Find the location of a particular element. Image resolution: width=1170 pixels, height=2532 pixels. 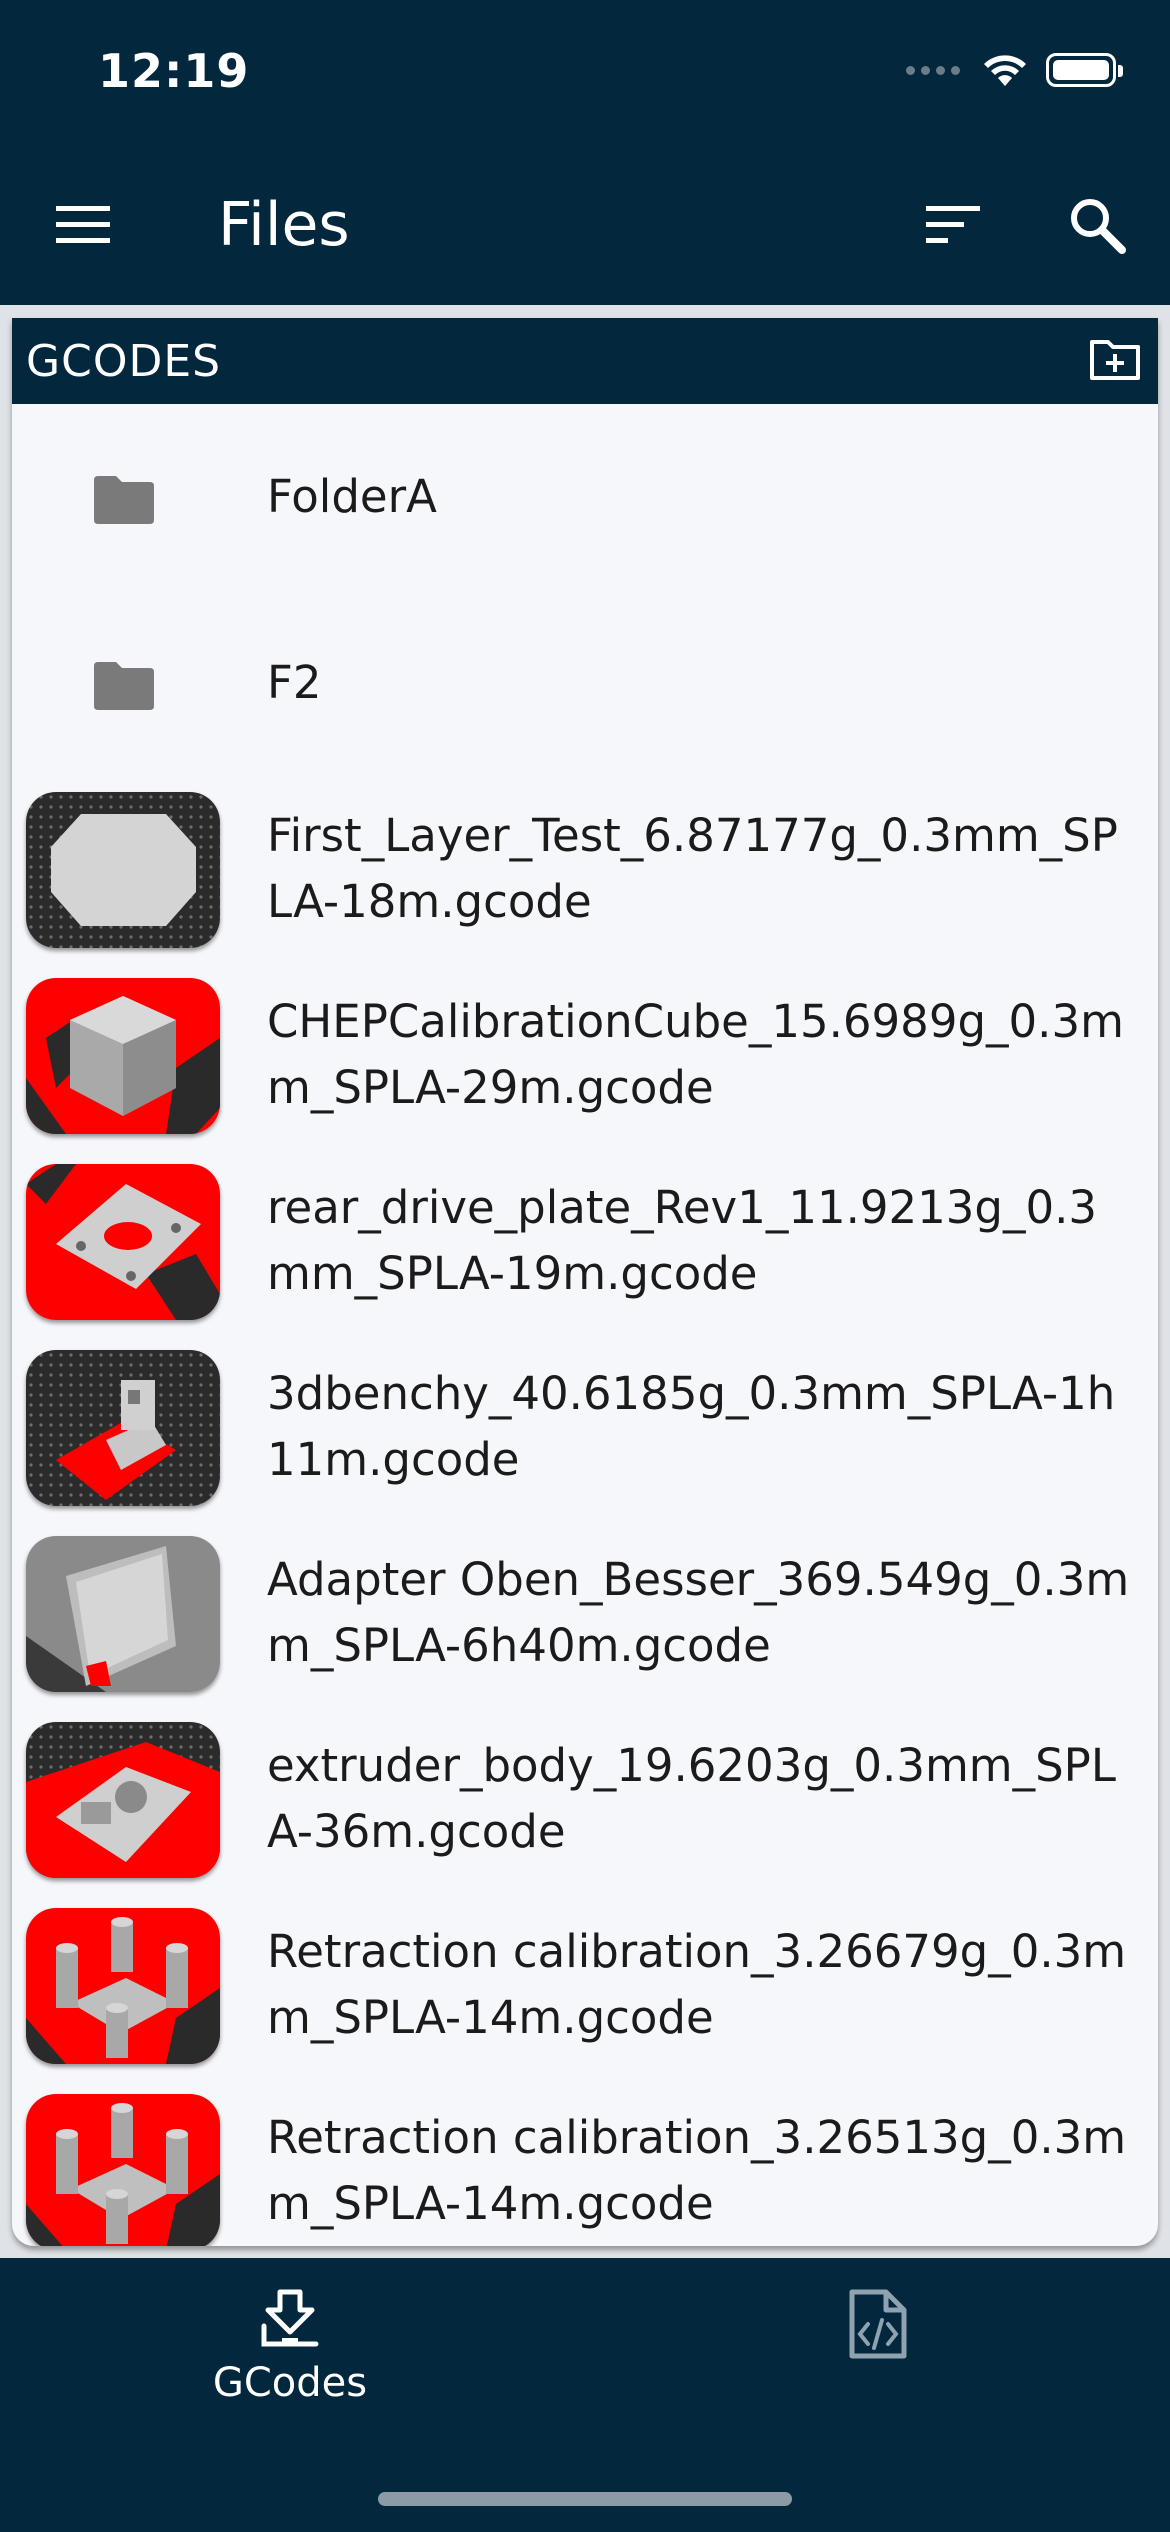

folder-plus-icon is located at coordinates (1115, 360).